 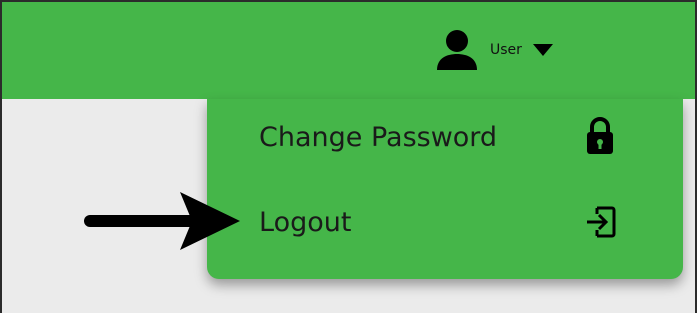 What do you see at coordinates (506, 50) in the screenshot?
I see `user-label: User` at bounding box center [506, 50].